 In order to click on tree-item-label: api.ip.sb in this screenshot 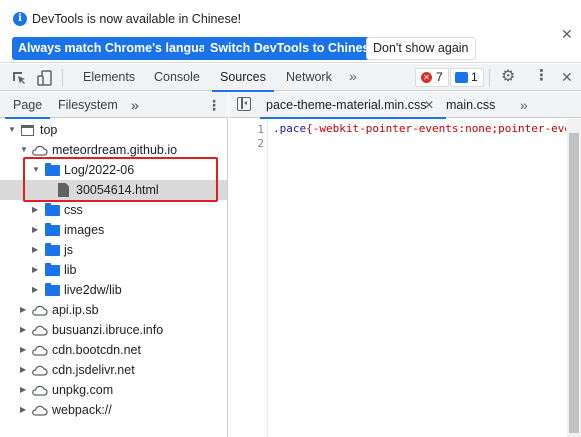, I will do `click(75, 310)`.